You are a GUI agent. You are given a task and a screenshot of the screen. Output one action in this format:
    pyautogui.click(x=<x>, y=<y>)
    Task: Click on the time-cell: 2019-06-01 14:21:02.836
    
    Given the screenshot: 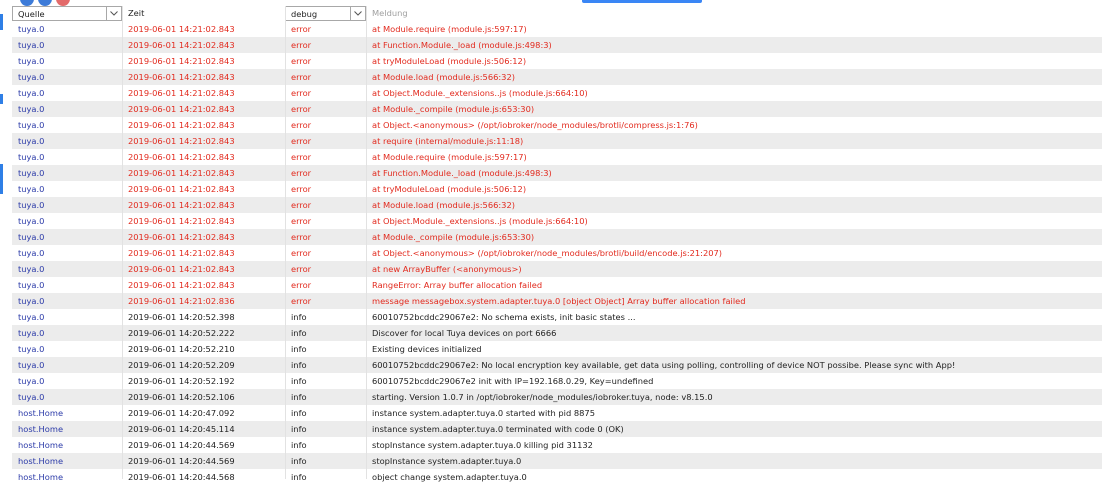 What is the action you would take?
    pyautogui.click(x=181, y=301)
    